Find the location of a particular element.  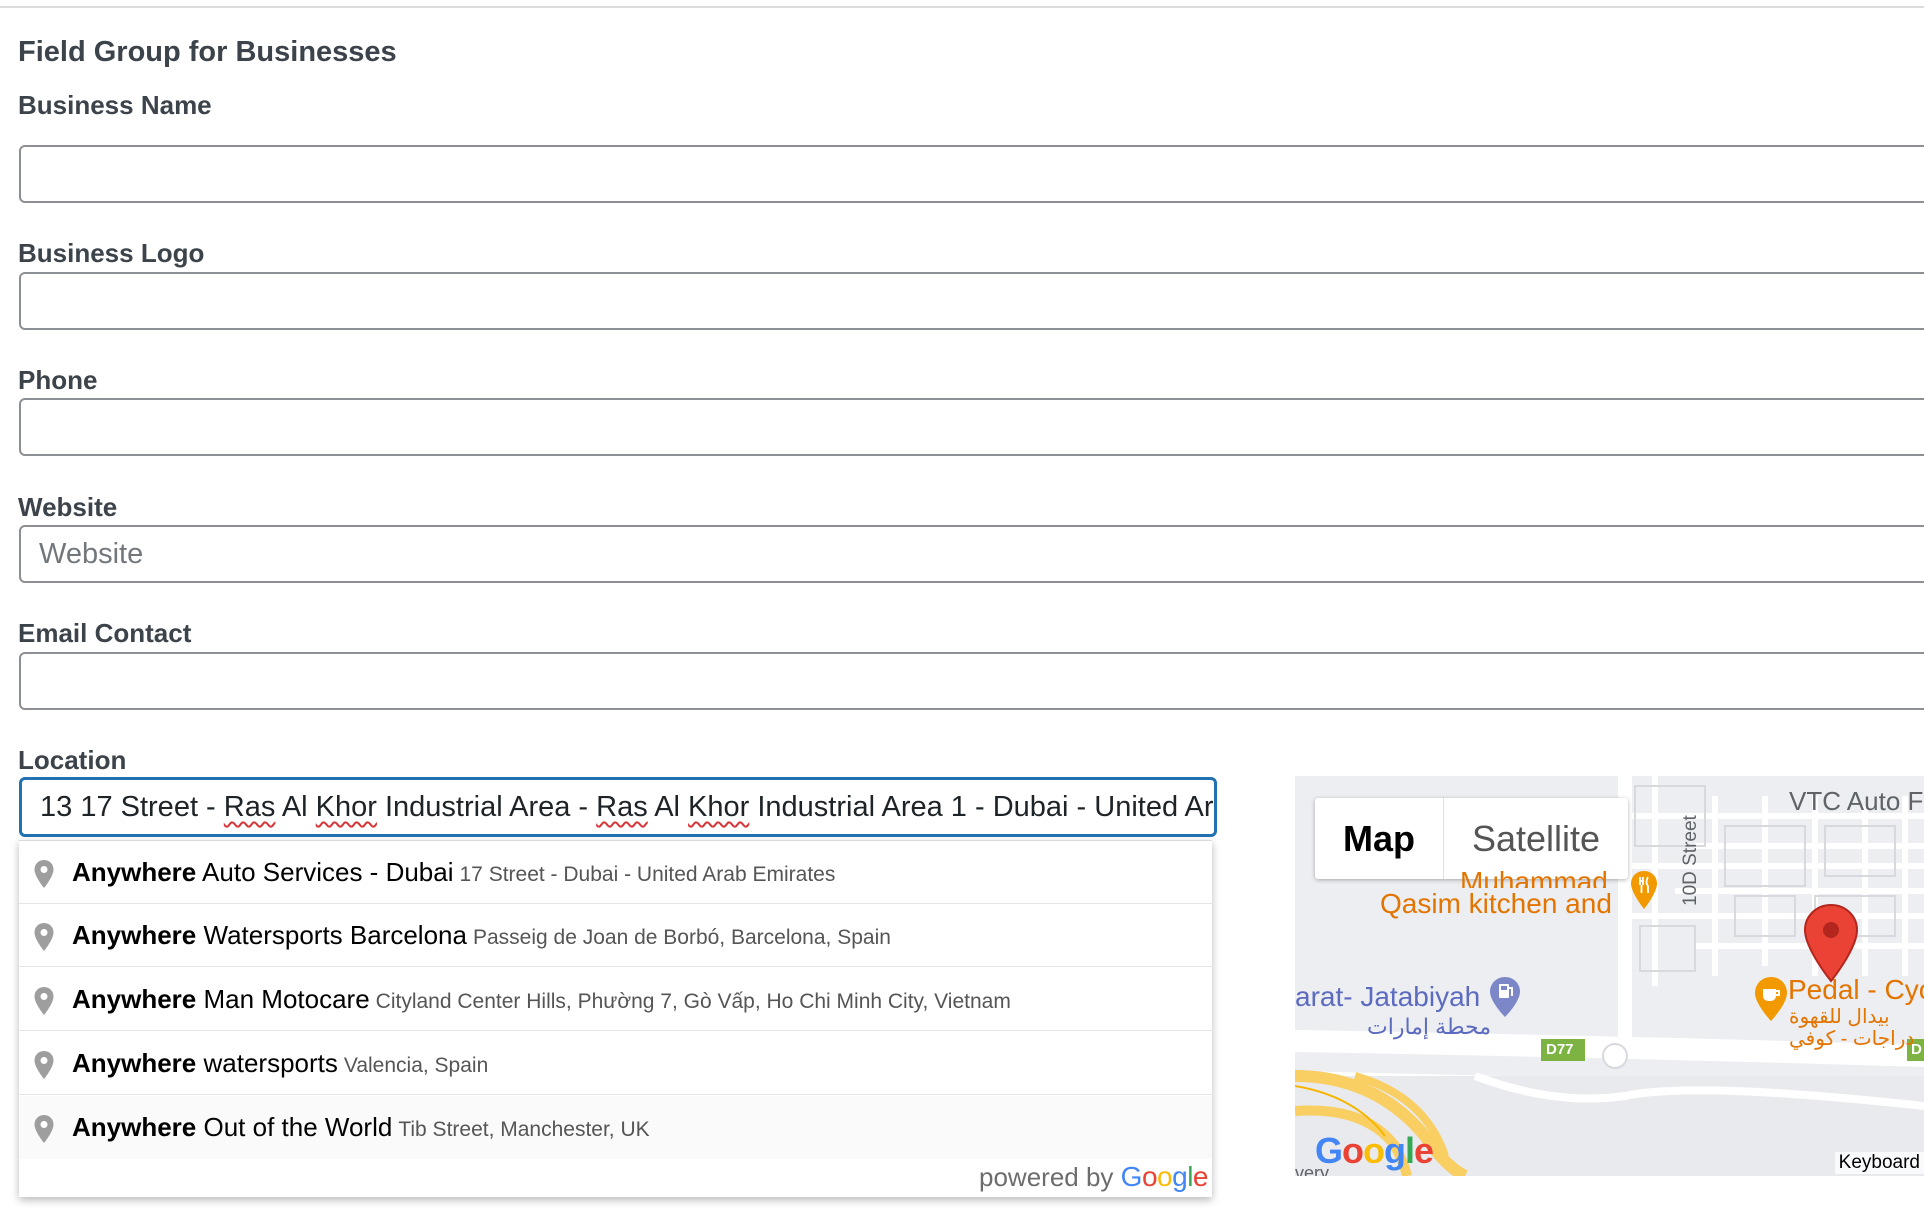

email-contact-label: Email Contact is located at coordinates (105, 633).